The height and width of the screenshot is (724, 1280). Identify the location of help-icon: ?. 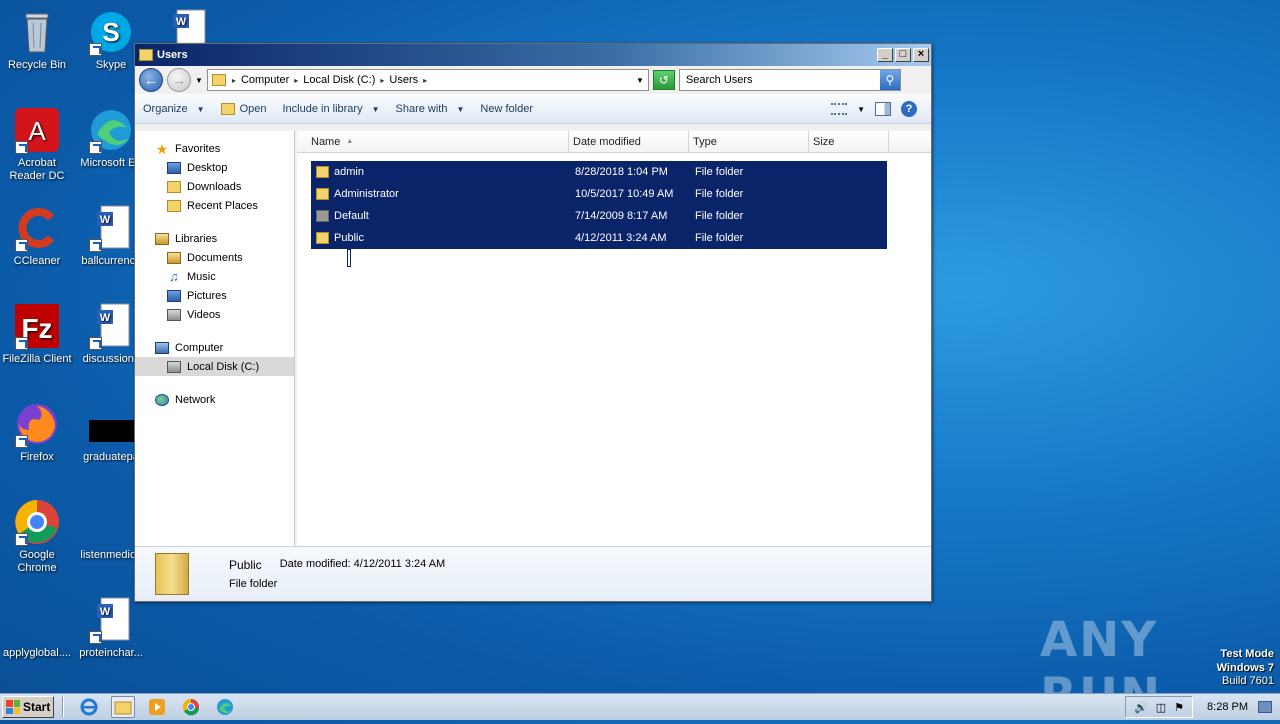
(909, 109).